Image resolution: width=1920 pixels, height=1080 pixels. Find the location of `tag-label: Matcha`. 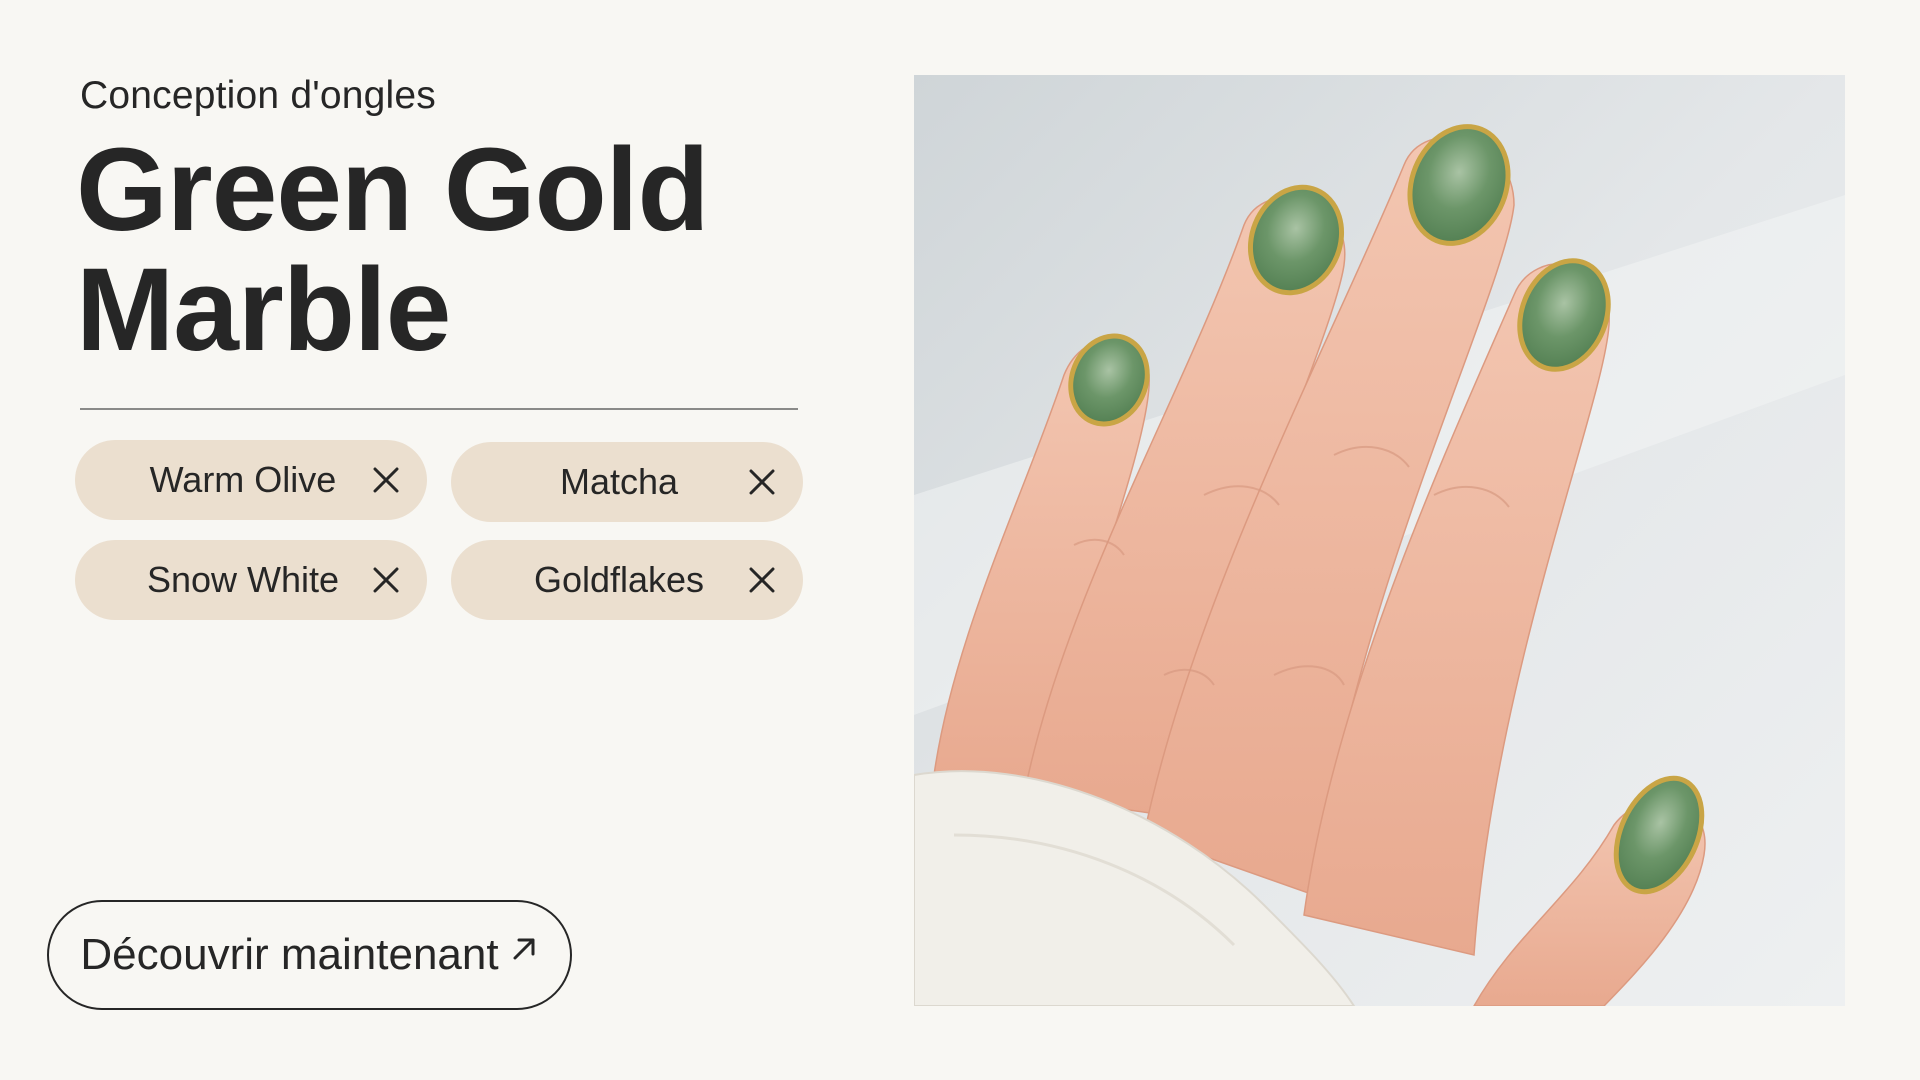

tag-label: Matcha is located at coordinates (619, 481).